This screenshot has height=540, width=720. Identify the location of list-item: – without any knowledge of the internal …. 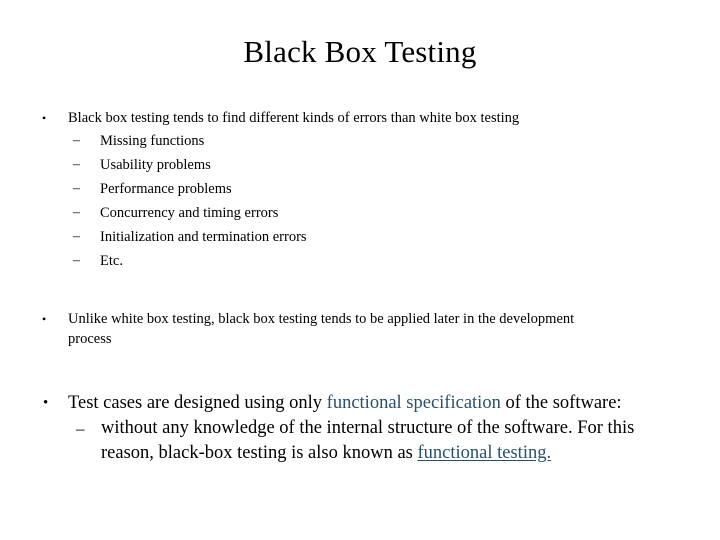
(360, 441).